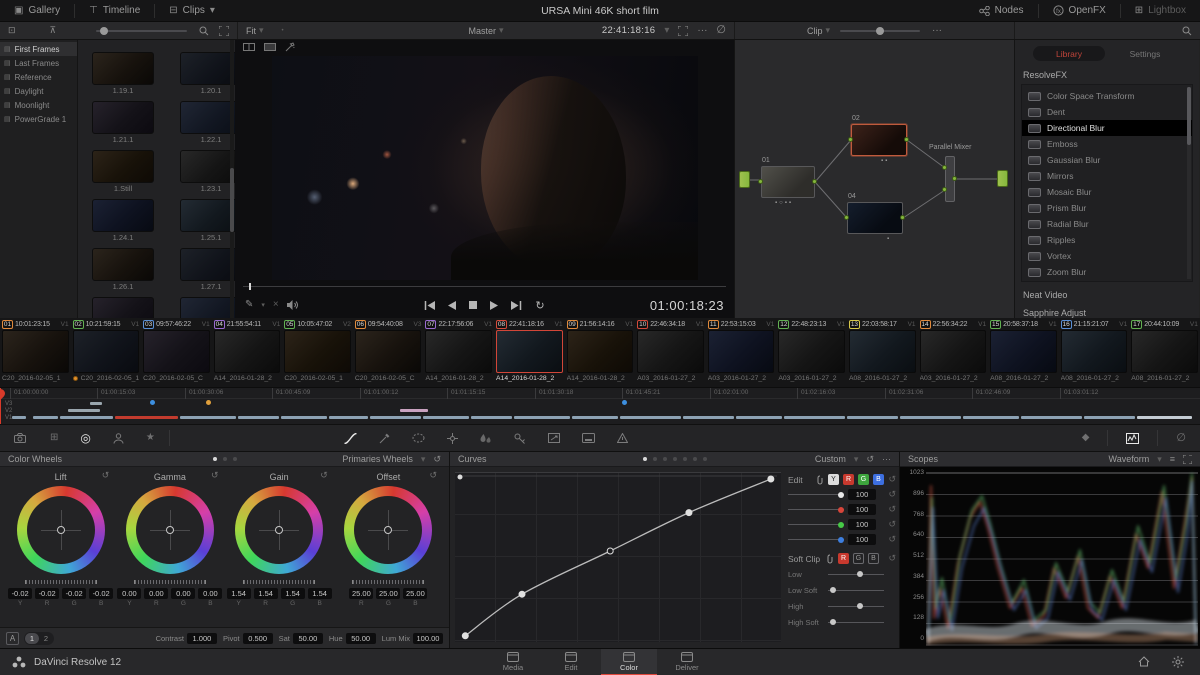 This screenshot has height=675, width=1200. I want to click on fx-plugin-item: Zoom Blur, so click(1107, 272).